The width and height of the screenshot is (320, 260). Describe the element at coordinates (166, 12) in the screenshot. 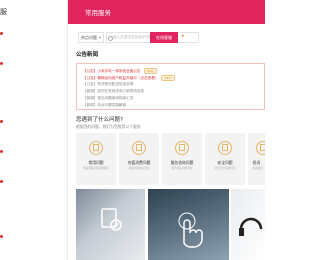

I see `page-header: 常用服务` at that location.